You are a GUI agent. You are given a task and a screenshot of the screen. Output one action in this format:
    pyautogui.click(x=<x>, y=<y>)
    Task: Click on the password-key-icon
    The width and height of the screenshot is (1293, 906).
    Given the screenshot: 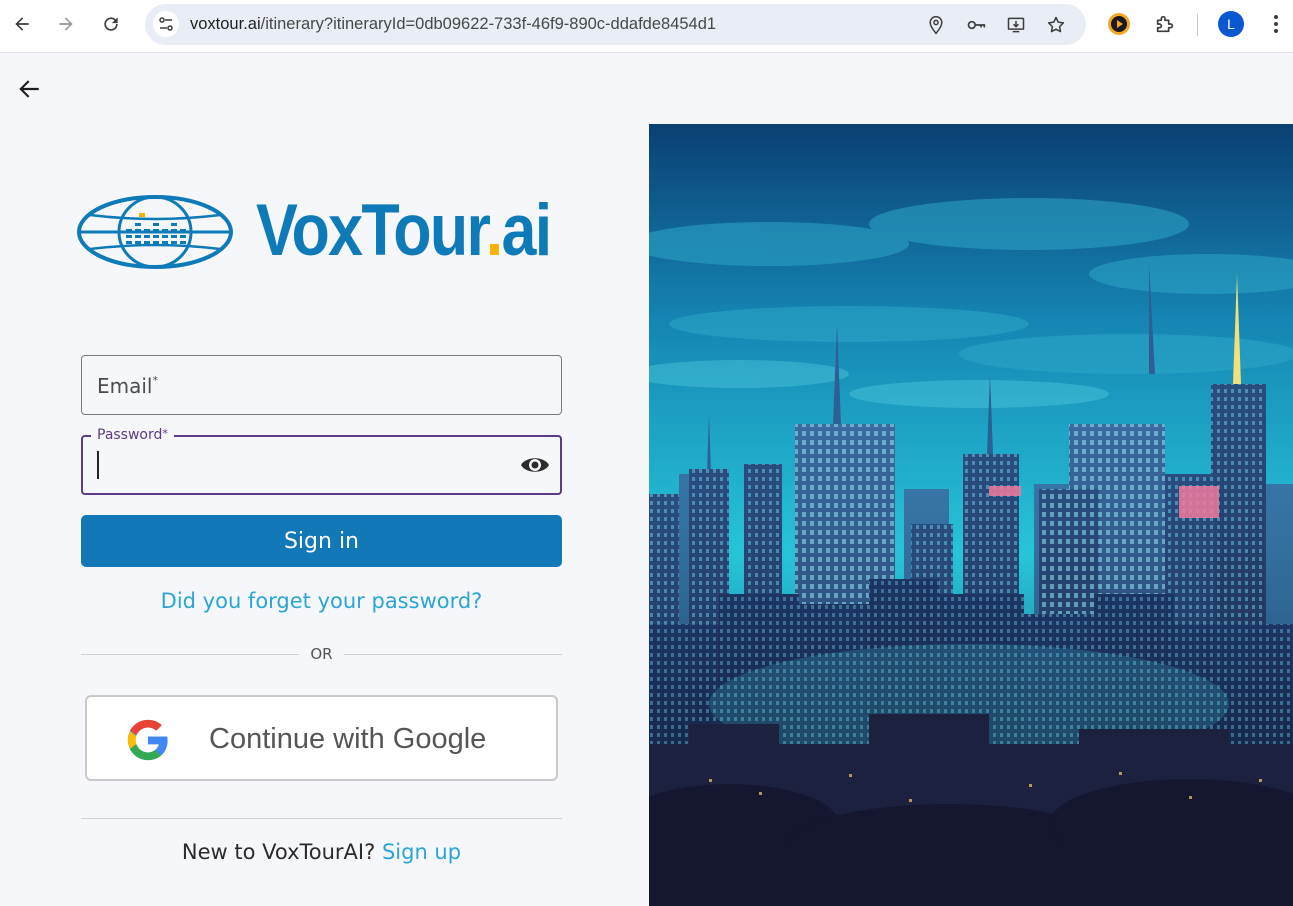 What is the action you would take?
    pyautogui.click(x=976, y=25)
    